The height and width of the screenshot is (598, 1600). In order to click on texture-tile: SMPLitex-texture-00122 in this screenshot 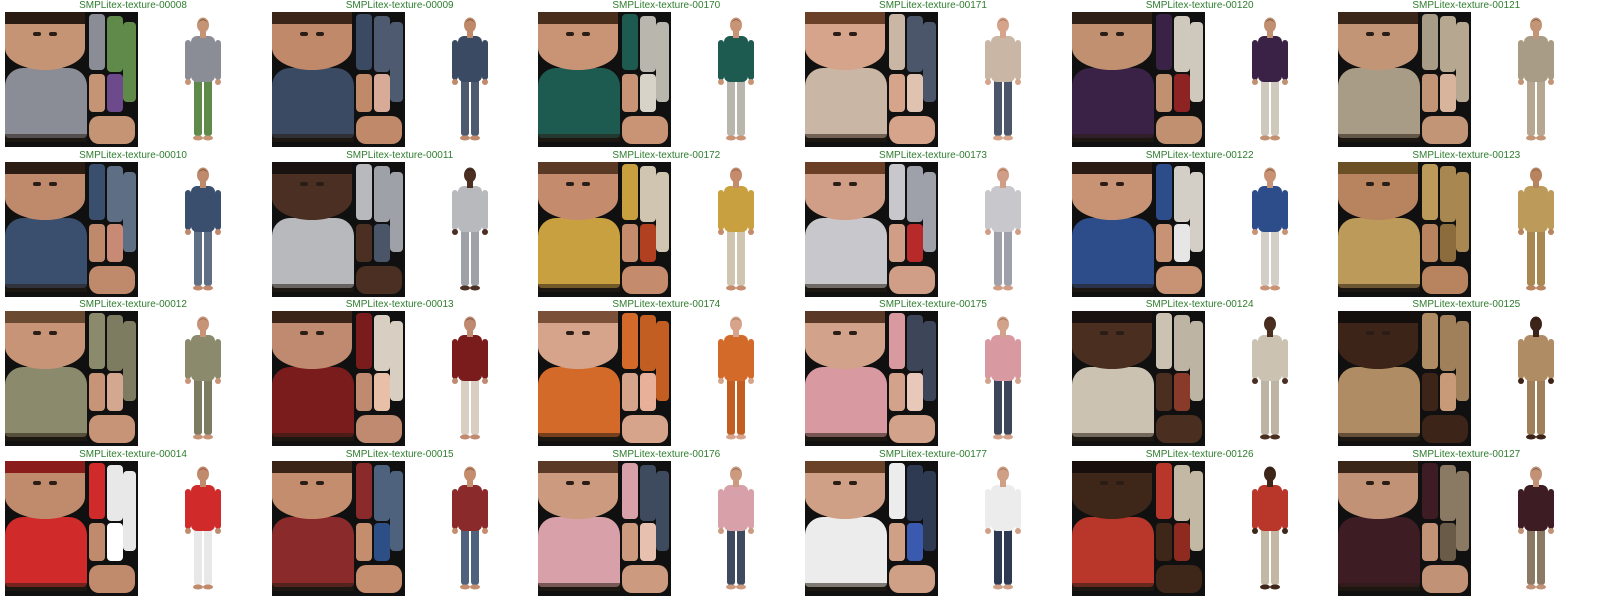, I will do `click(1200, 225)`.